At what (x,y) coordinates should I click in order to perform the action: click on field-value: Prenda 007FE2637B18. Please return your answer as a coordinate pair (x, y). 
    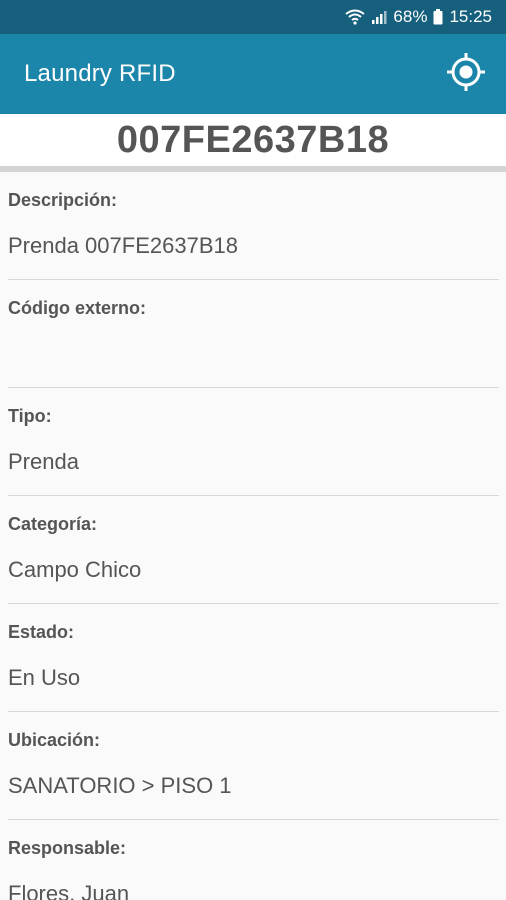
    Looking at the image, I should click on (123, 245).